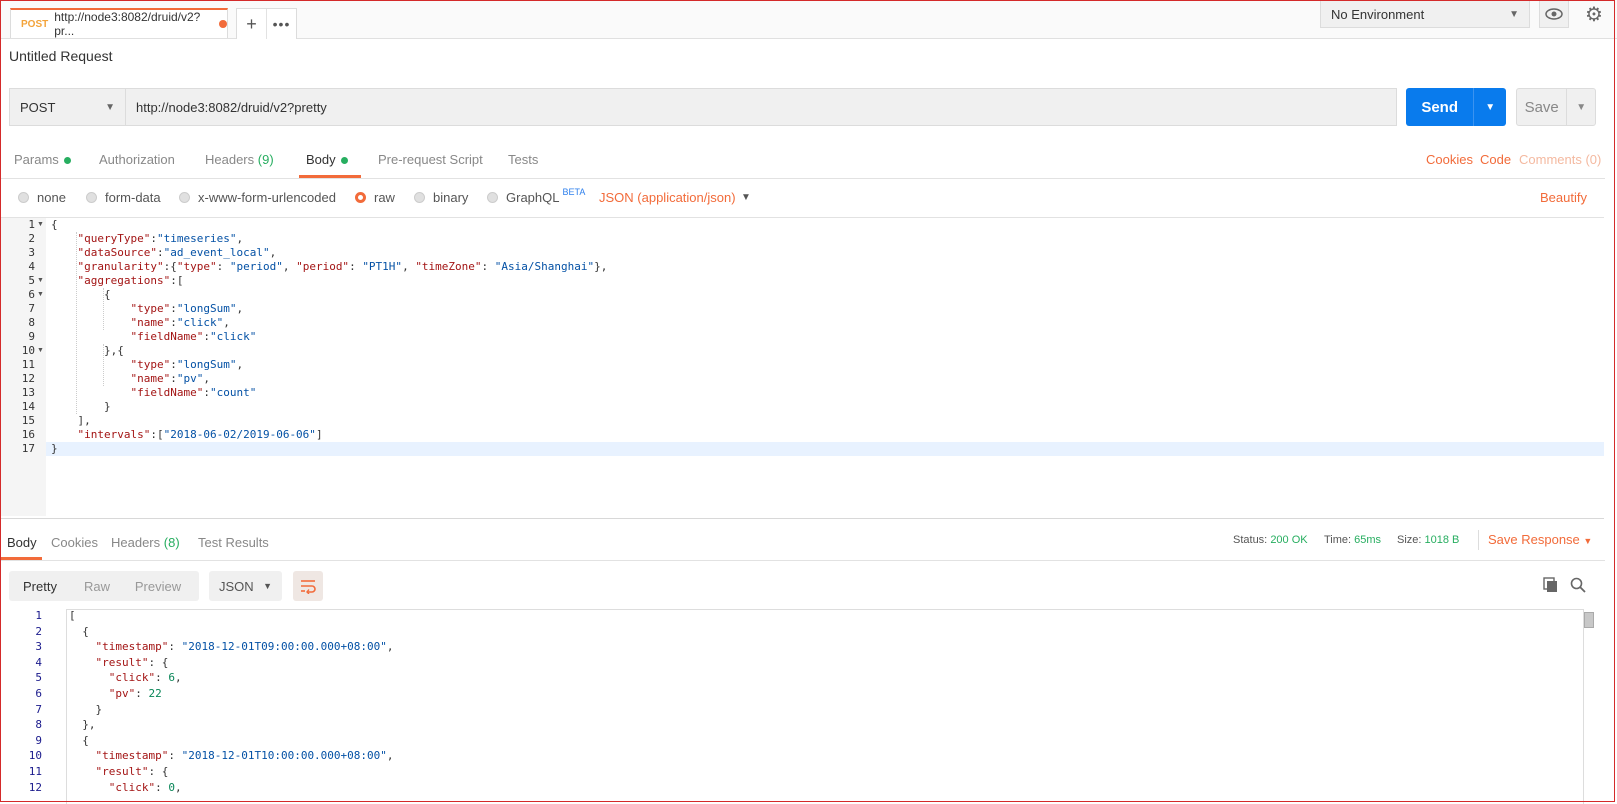 The width and height of the screenshot is (1617, 804). Describe the element at coordinates (251, 24) in the screenshot. I see `new-tab-plus-icon: +` at that location.